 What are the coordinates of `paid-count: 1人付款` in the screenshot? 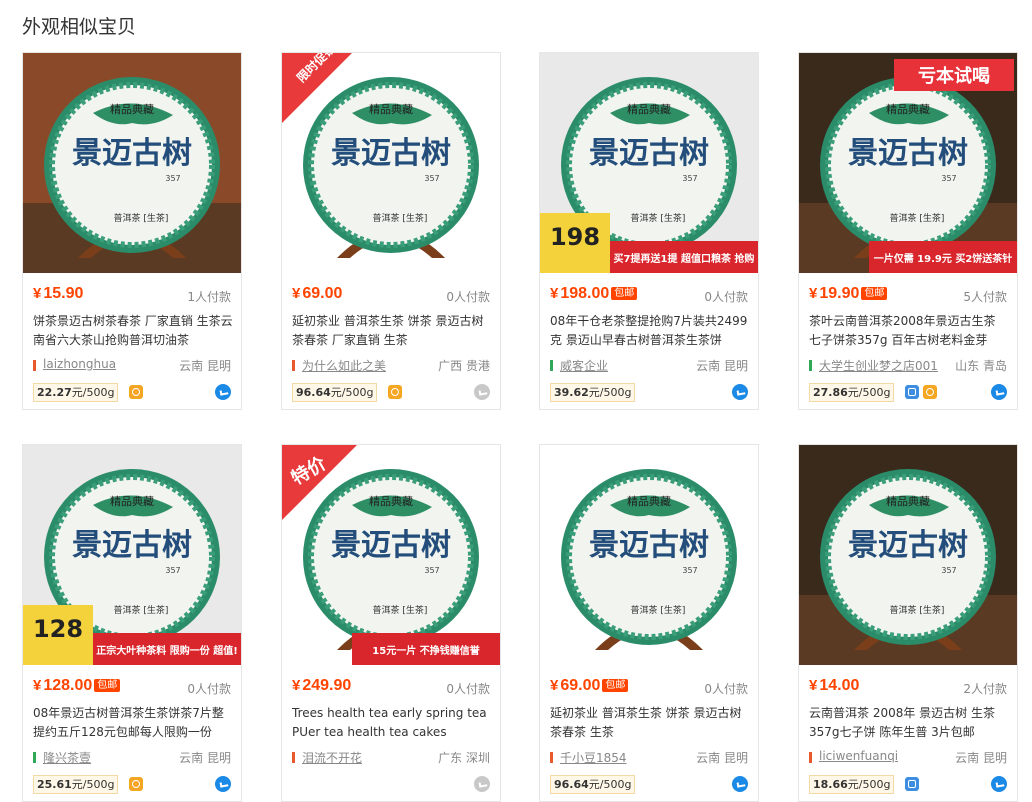 It's located at (209, 297).